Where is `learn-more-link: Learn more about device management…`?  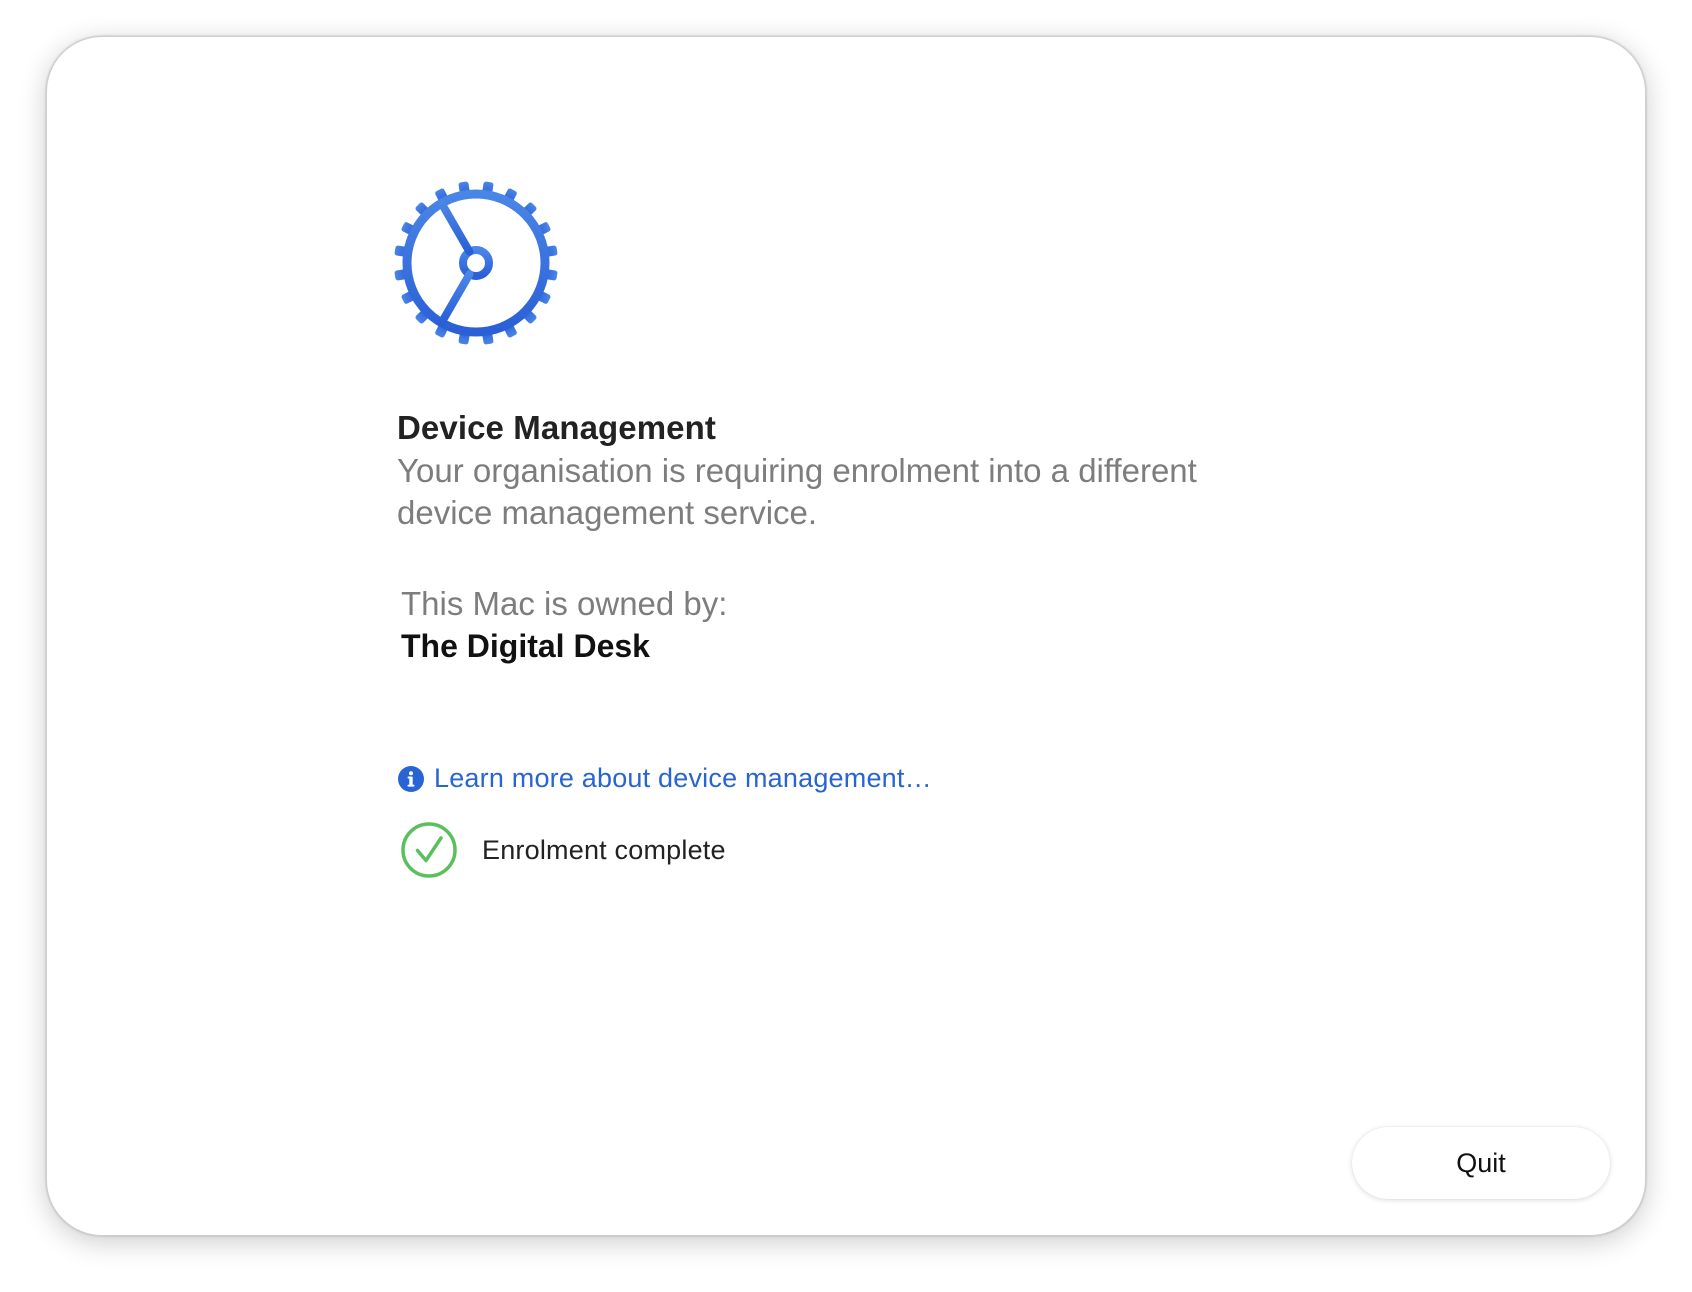
learn-more-link: Learn more about device management… is located at coordinates (665, 778).